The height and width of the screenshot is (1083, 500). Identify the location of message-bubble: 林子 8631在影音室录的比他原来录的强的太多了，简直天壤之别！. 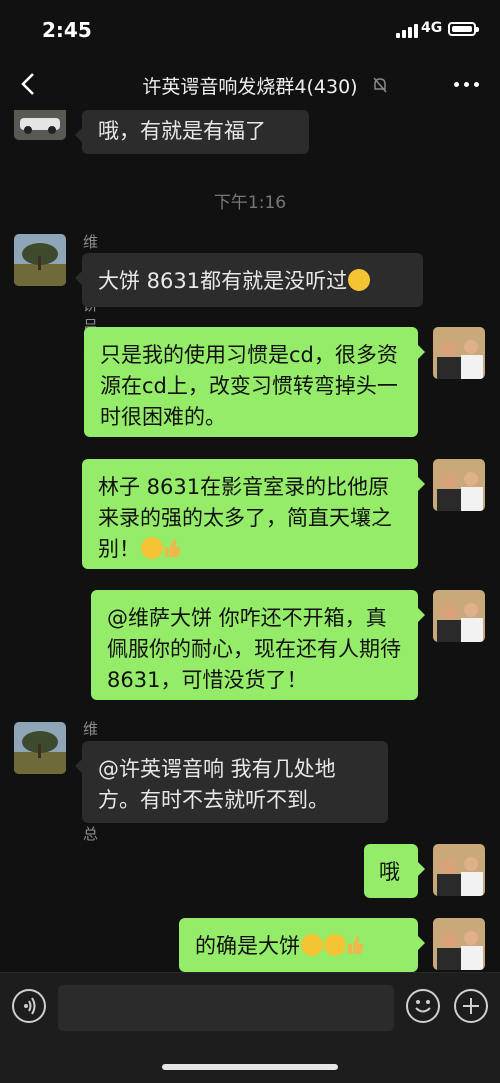
(253, 514).